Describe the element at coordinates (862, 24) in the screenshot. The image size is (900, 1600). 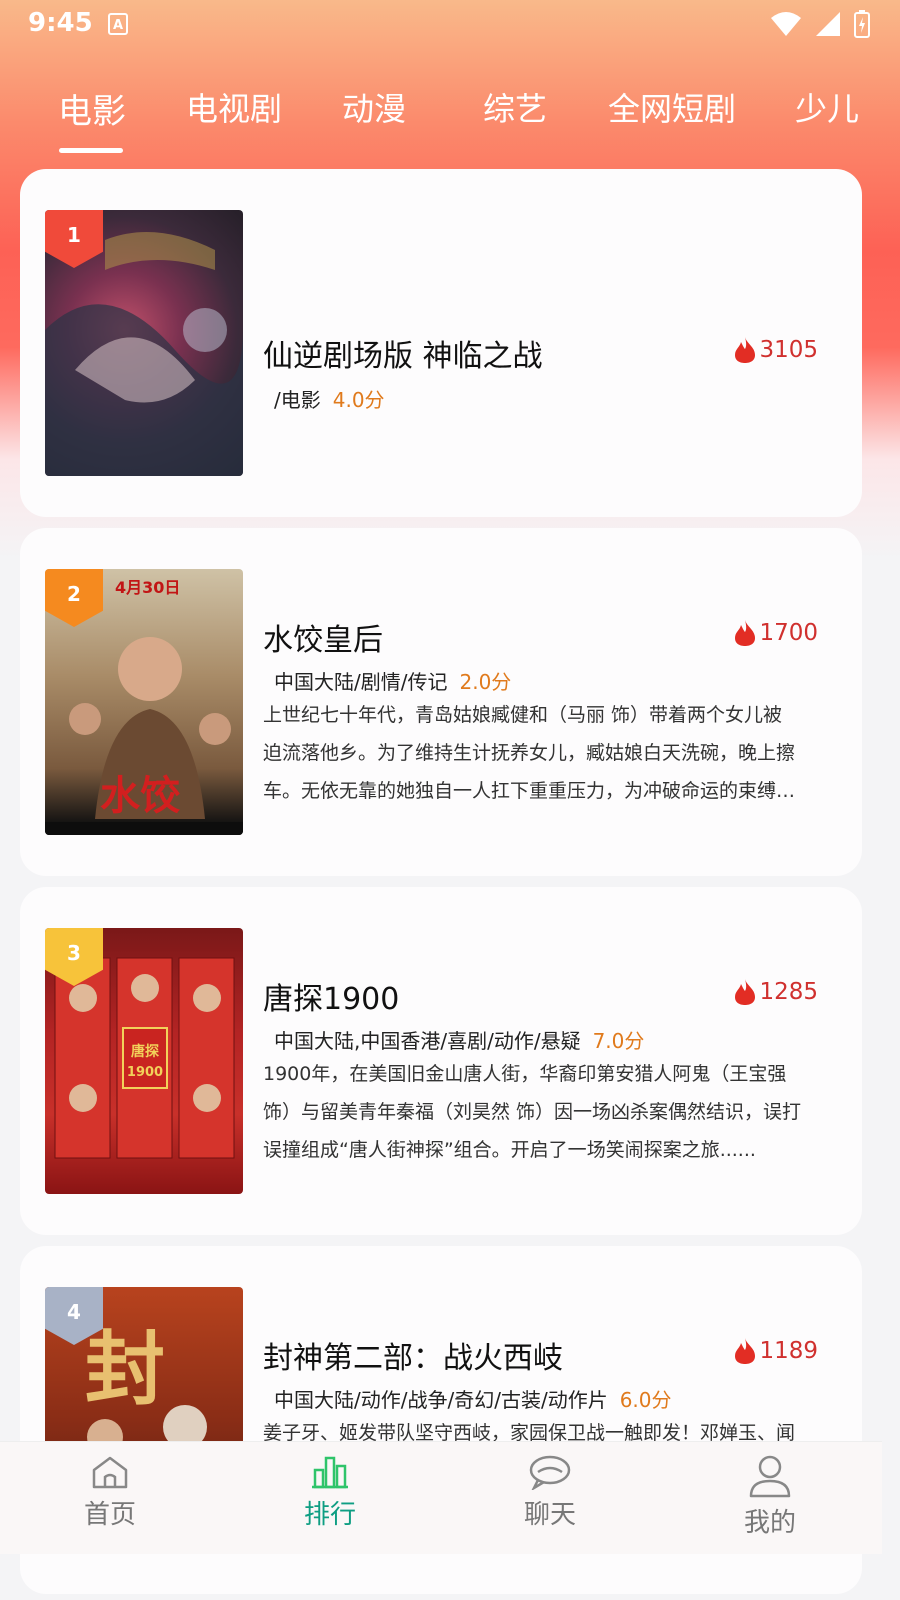
I see `battery-icon` at that location.